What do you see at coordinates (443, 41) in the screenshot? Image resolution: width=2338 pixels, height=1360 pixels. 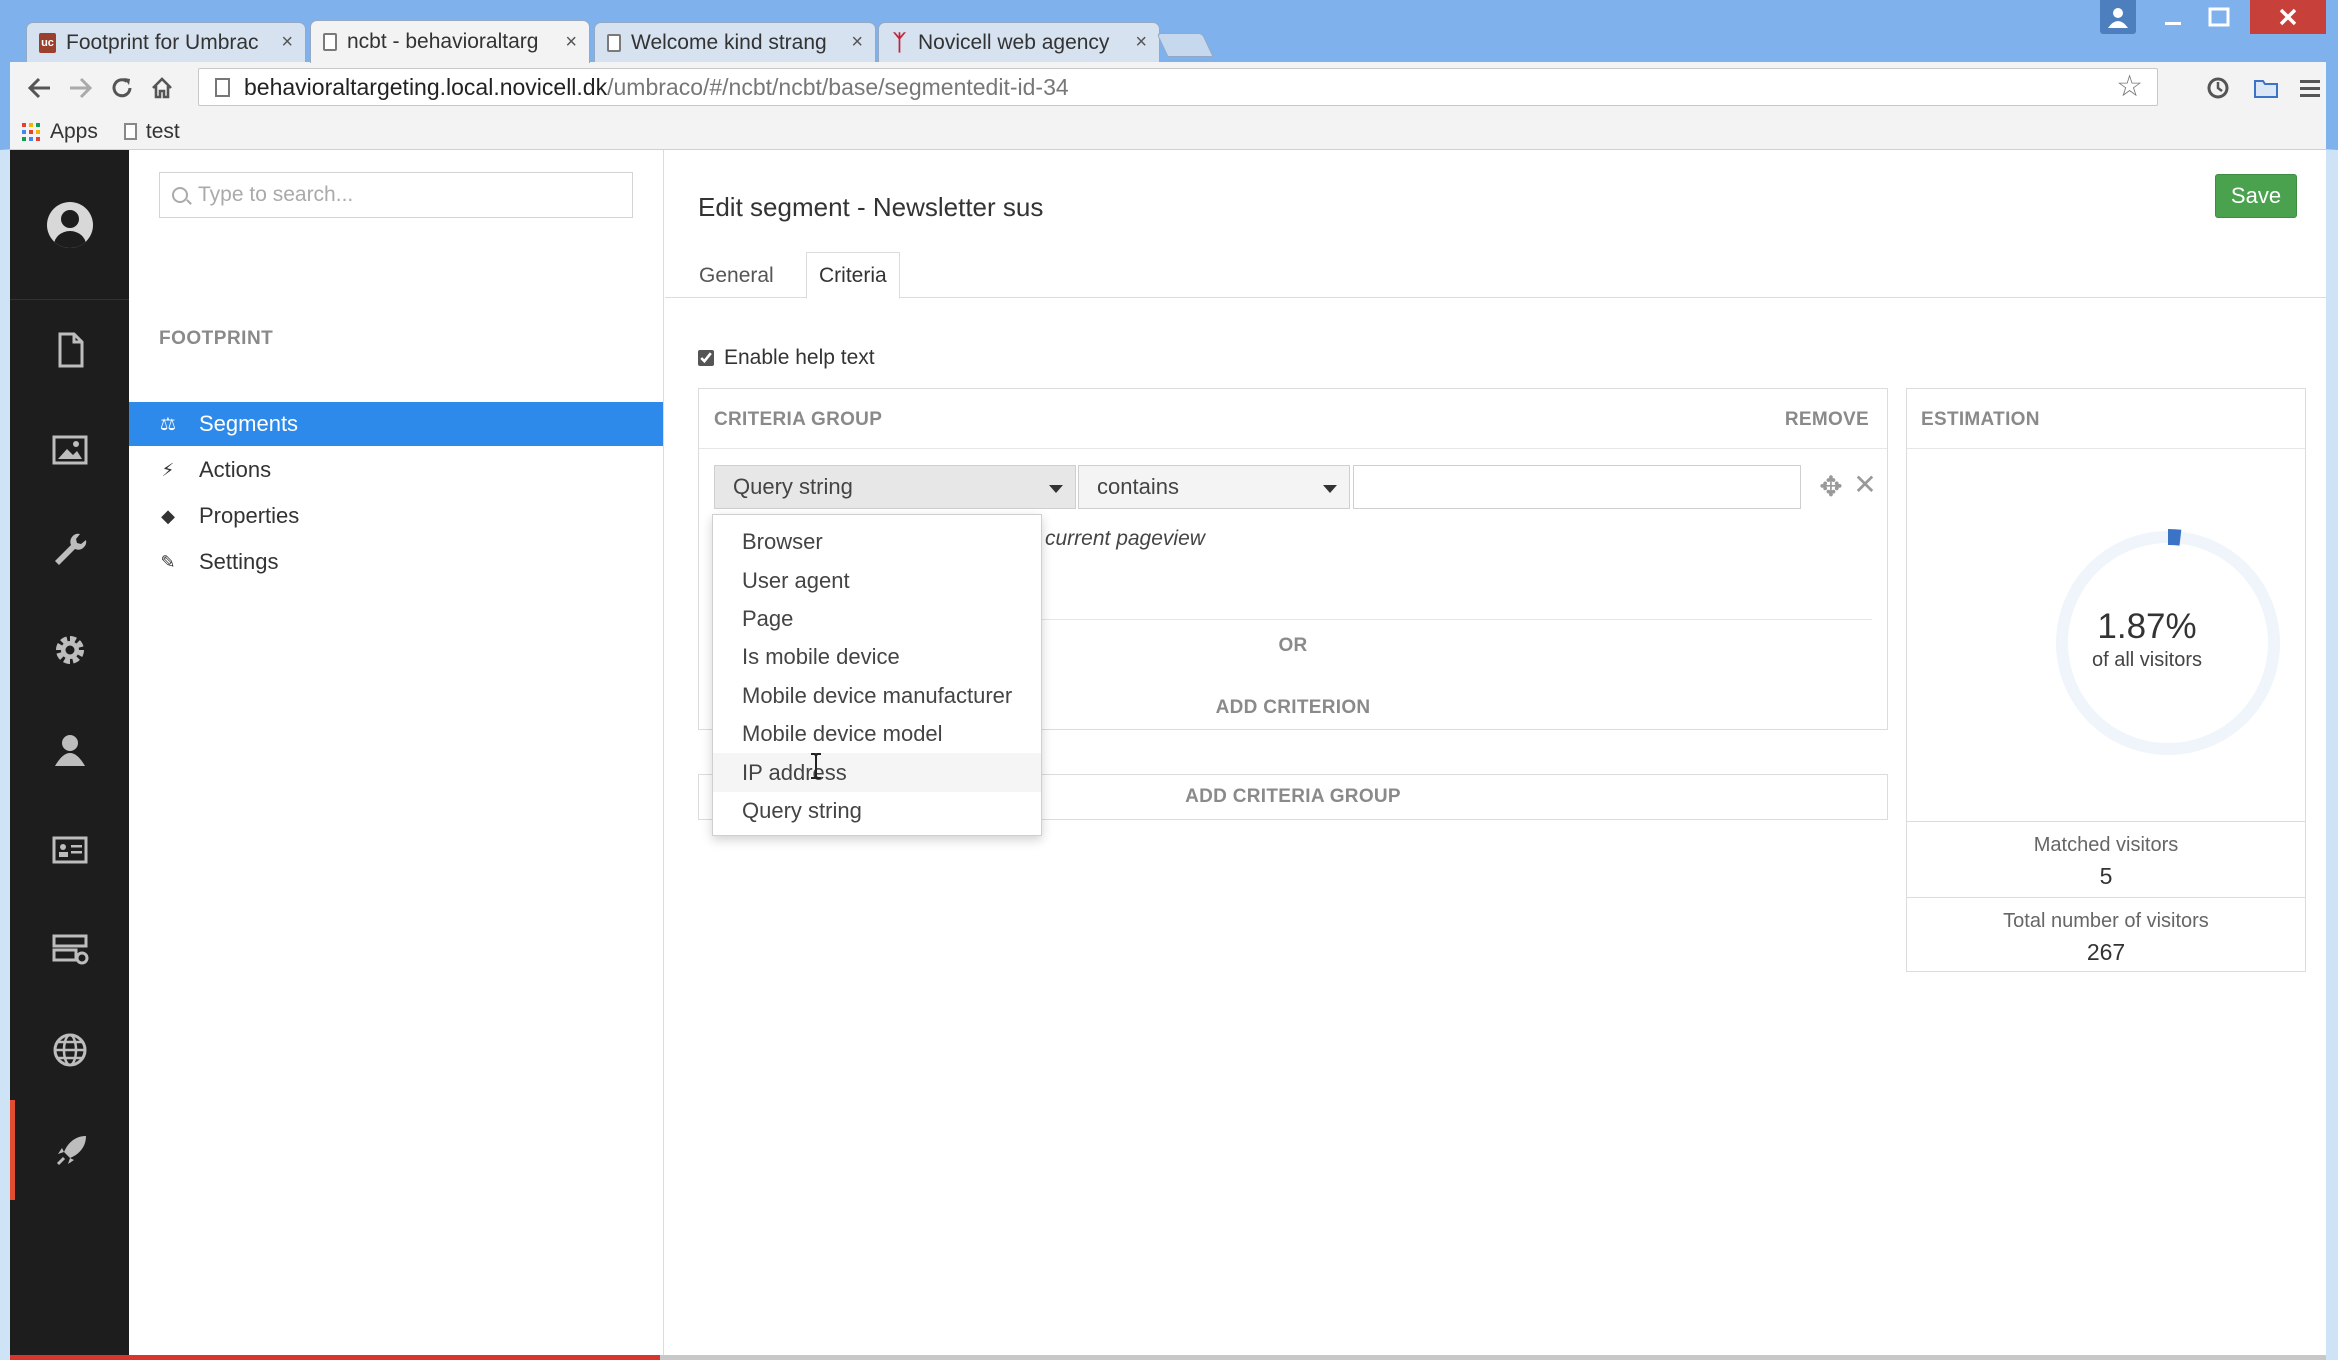 I see `tab-label: ncbt - behavioraltarg` at bounding box center [443, 41].